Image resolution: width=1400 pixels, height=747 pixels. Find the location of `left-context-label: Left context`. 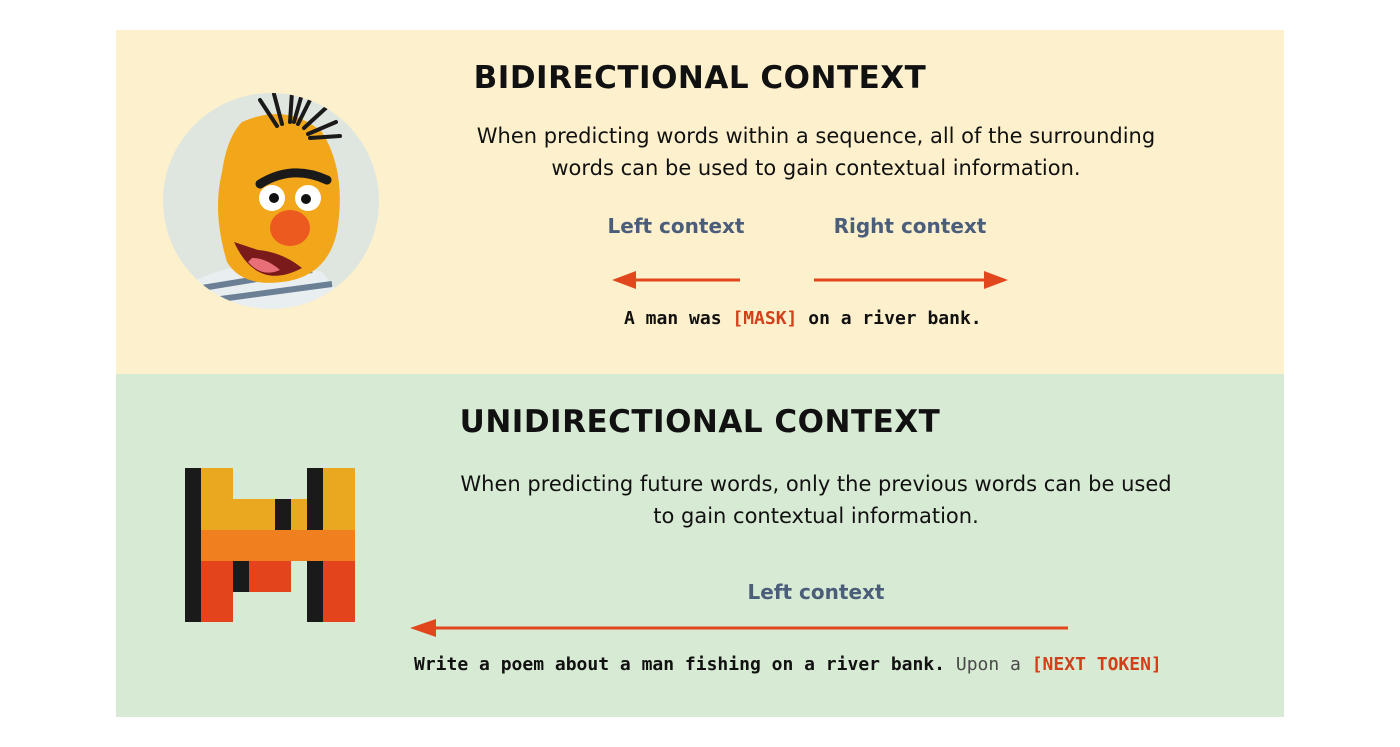

left-context-label: Left context is located at coordinates (676, 226).